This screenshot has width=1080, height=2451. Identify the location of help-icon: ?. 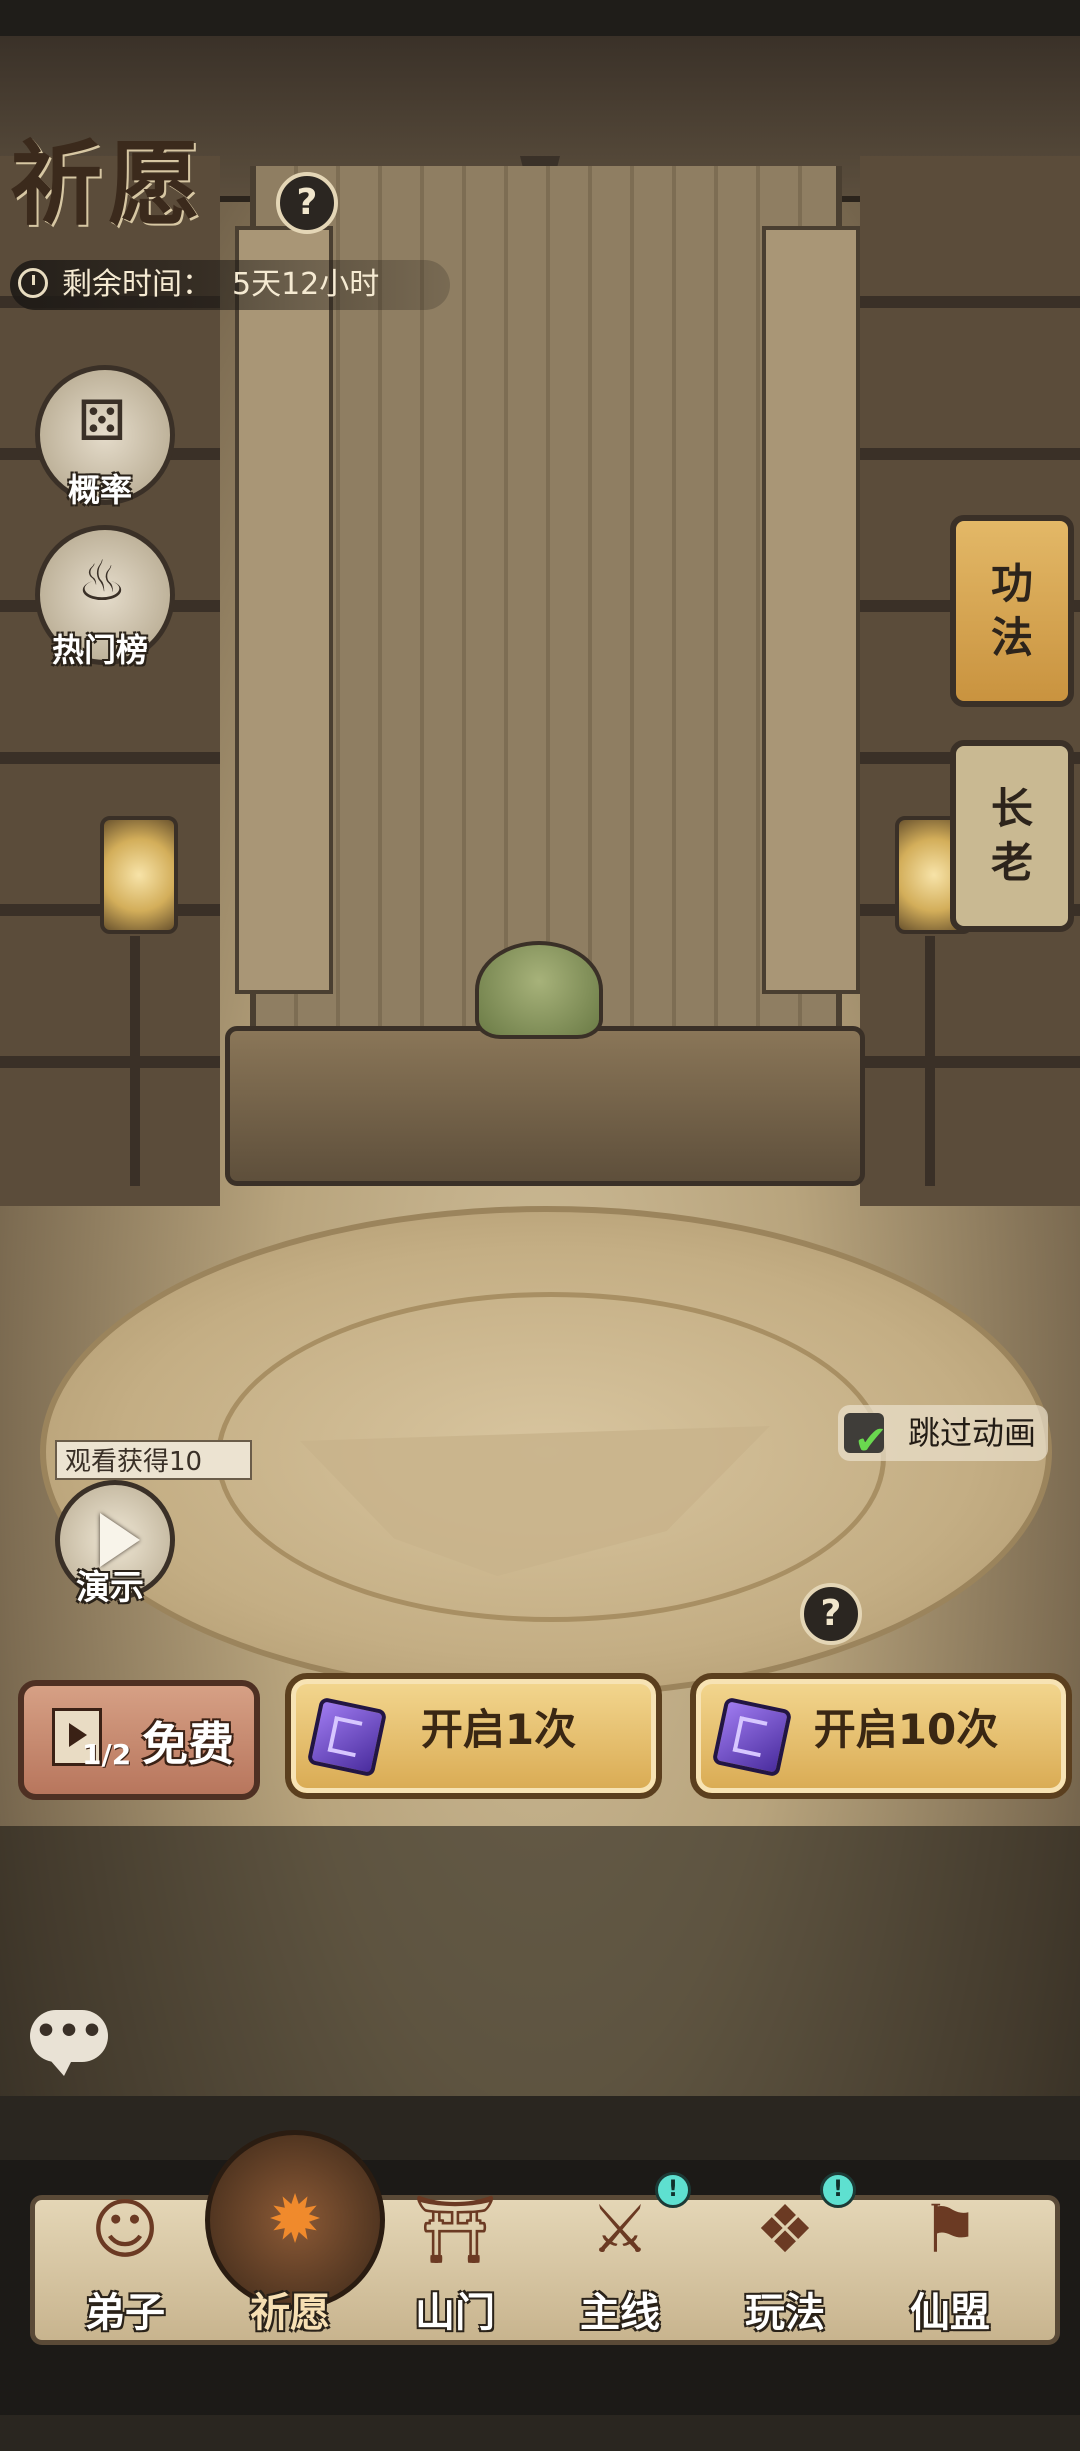
(307, 203).